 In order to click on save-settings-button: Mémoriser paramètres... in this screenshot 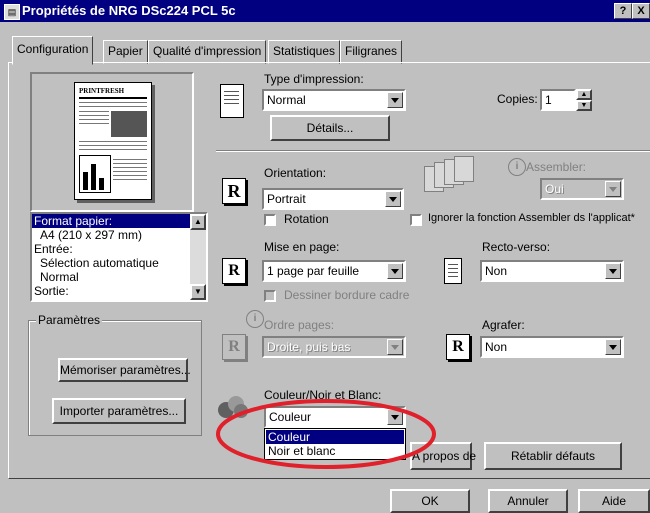, I will do `click(124, 370)`.